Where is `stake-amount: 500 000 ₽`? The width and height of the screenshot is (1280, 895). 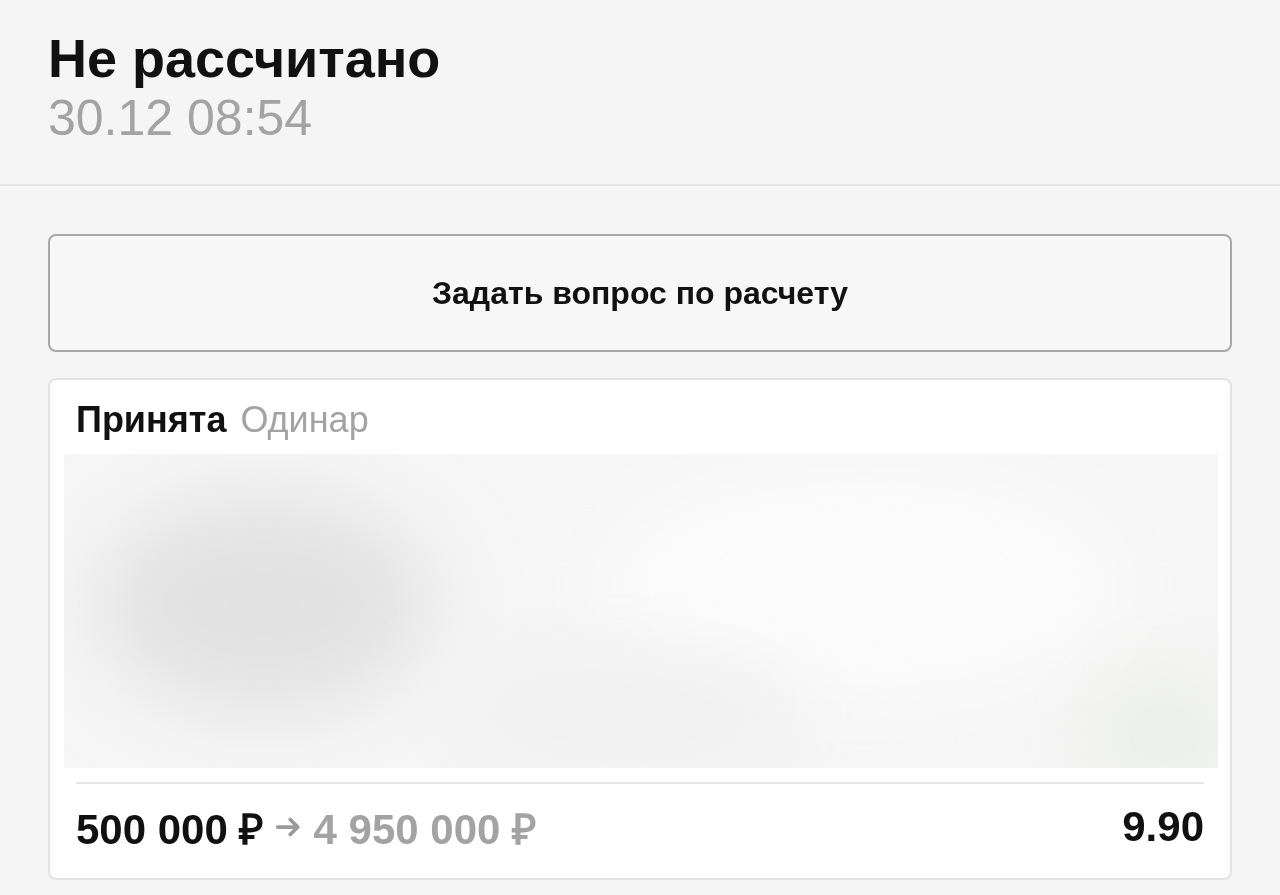 stake-amount: 500 000 ₽ is located at coordinates (170, 829).